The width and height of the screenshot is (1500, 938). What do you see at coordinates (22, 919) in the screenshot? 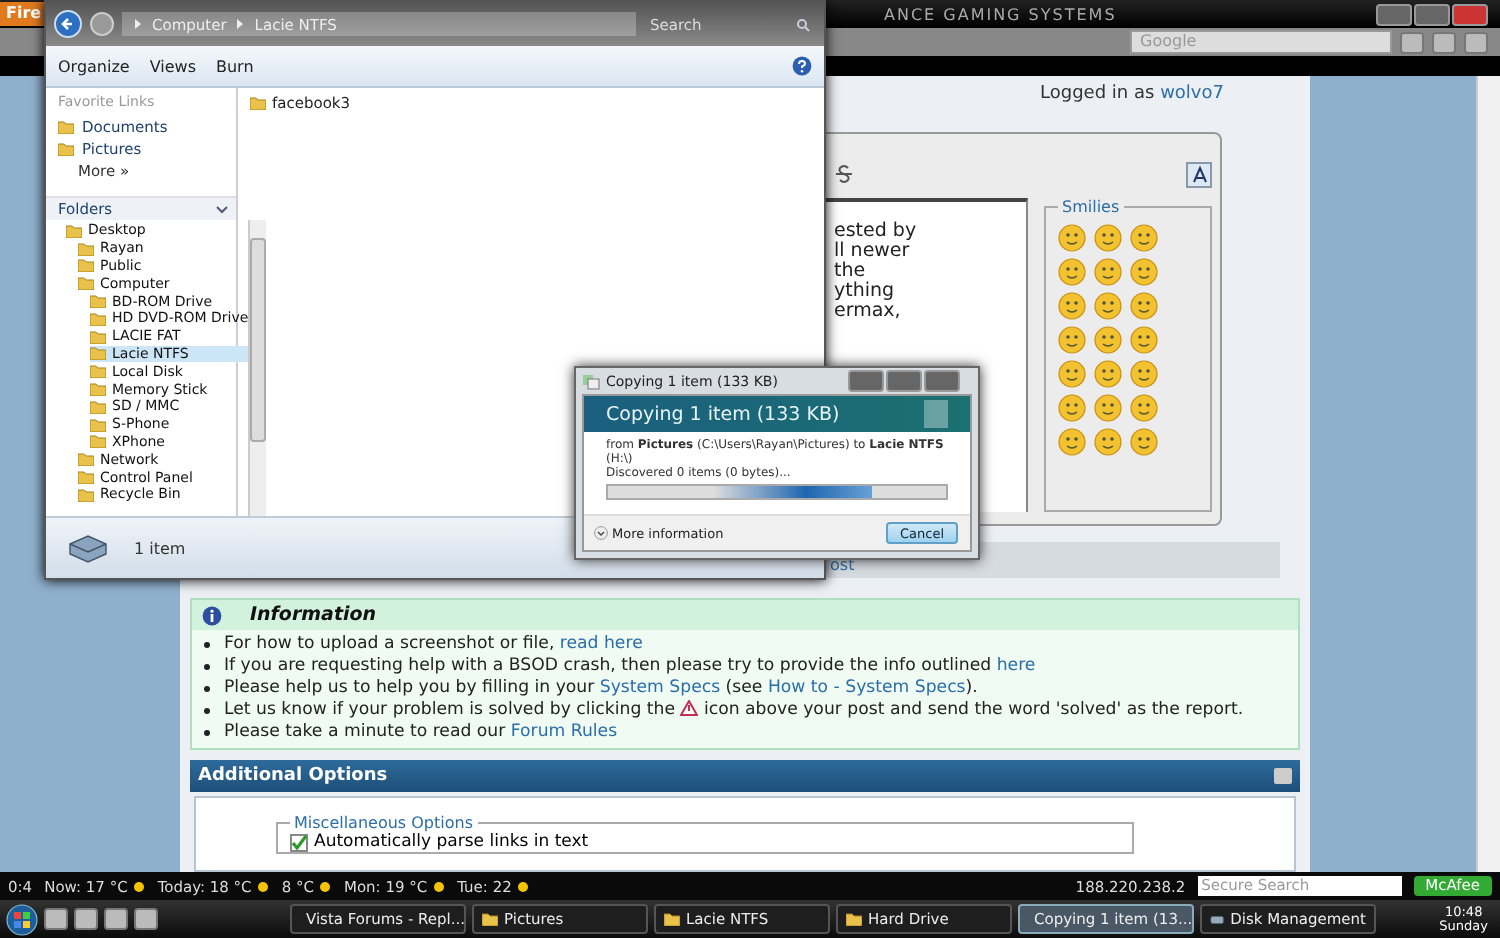
I see `start-button` at bounding box center [22, 919].